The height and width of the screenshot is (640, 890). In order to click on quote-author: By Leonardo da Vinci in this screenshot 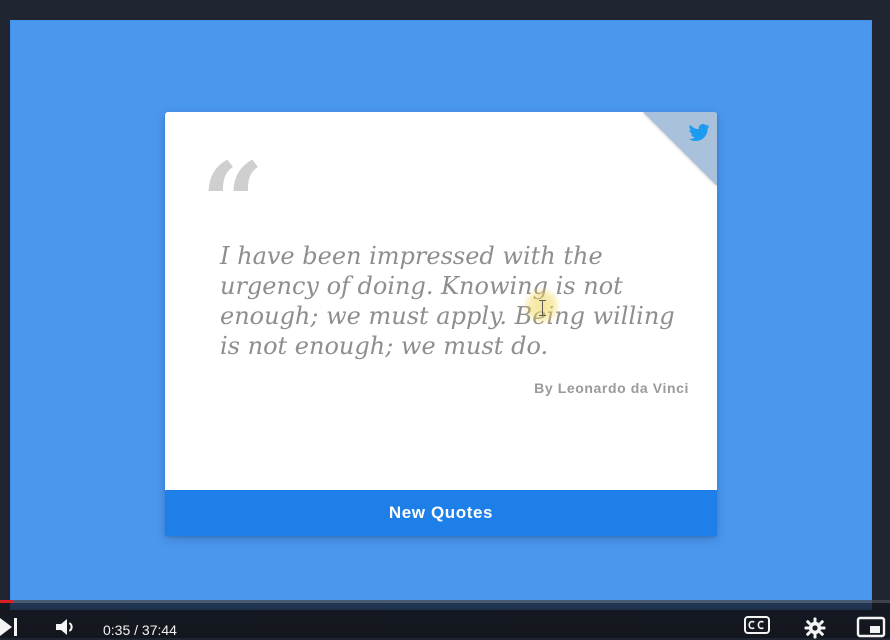, I will do `click(611, 388)`.